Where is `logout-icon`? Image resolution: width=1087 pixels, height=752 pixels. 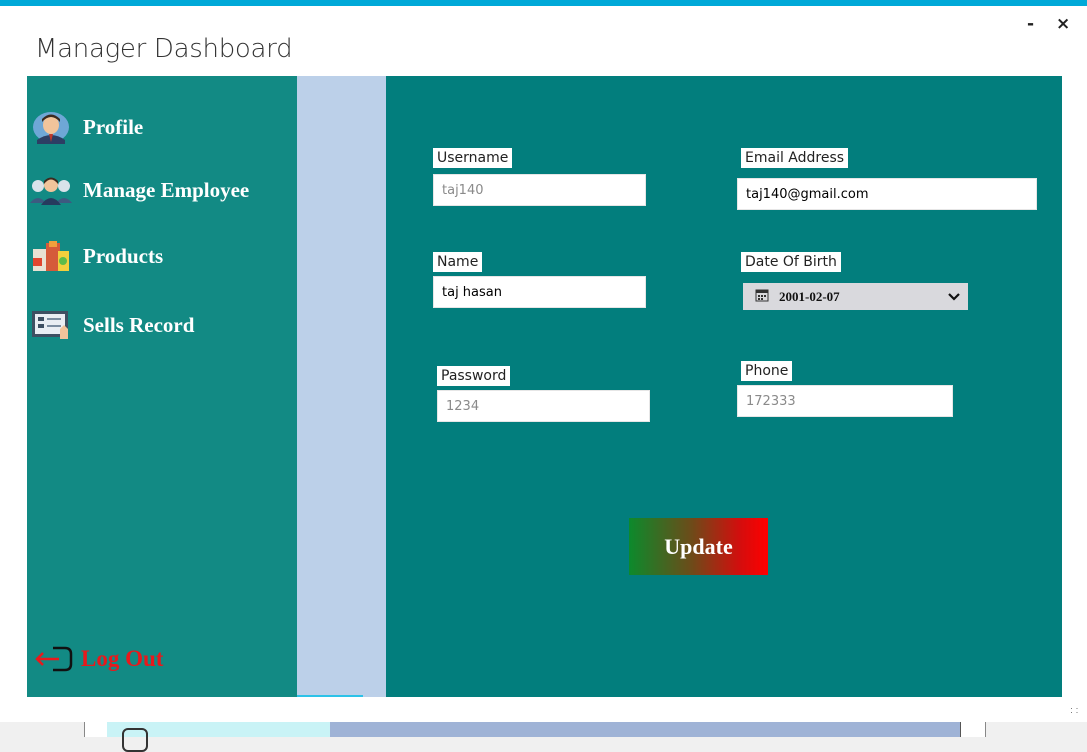
logout-icon is located at coordinates (51, 659).